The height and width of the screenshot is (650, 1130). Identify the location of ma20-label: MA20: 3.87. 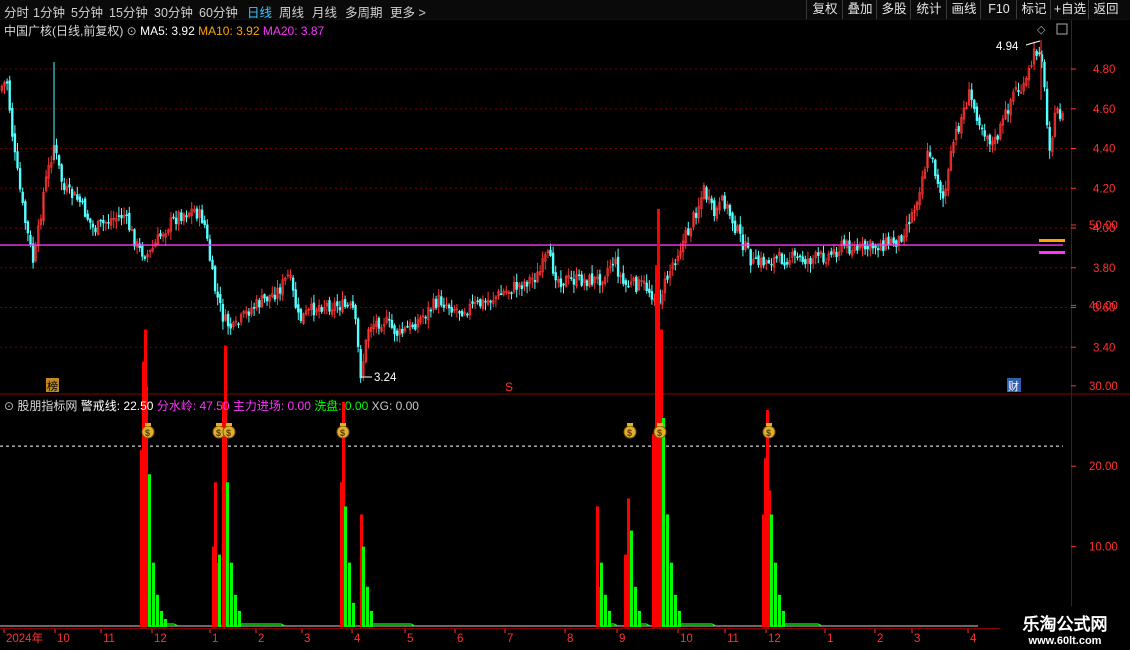
(293, 31).